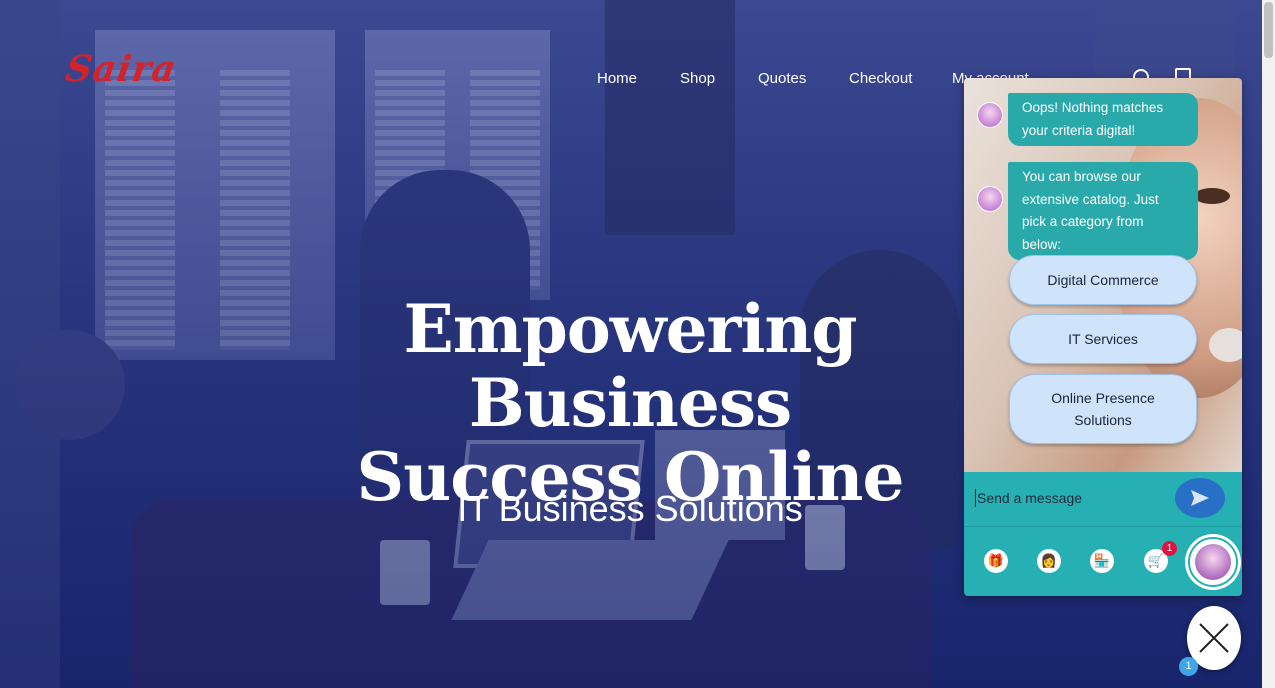  What do you see at coordinates (1268, 30) in the screenshot?
I see `scrollbar-thumb` at bounding box center [1268, 30].